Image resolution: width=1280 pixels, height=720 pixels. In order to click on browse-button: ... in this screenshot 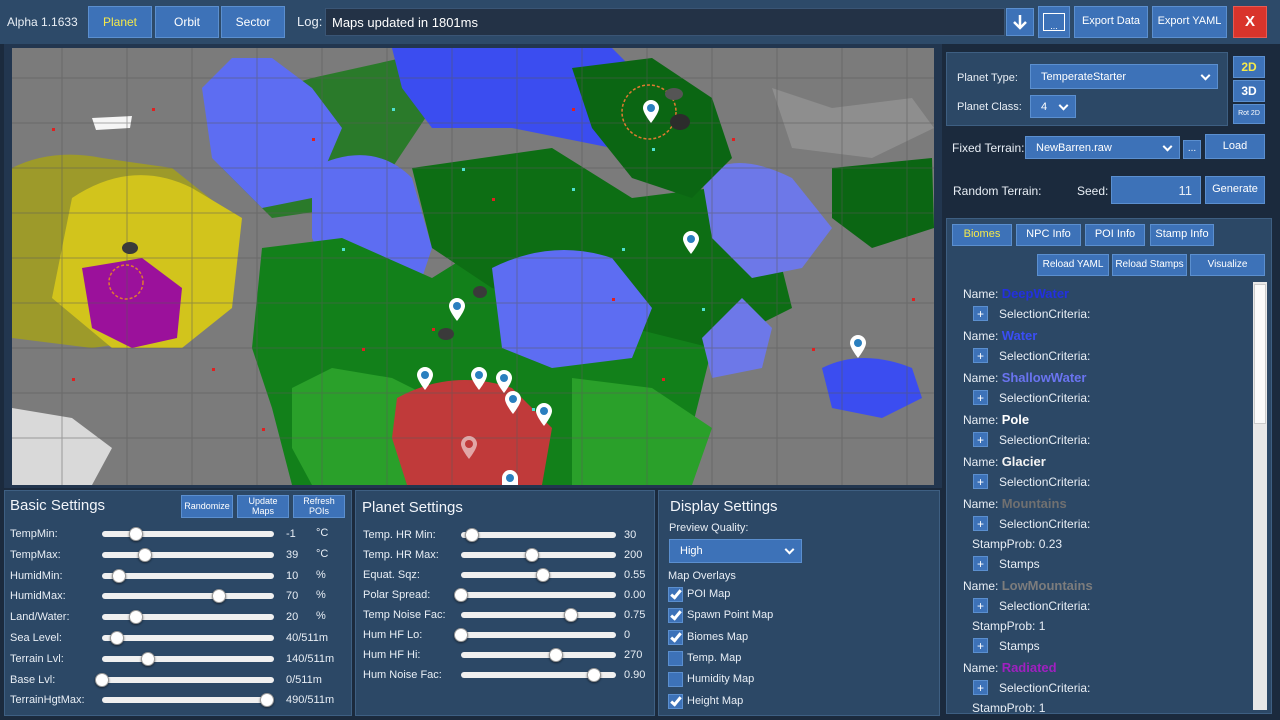, I will do `click(1054, 22)`.